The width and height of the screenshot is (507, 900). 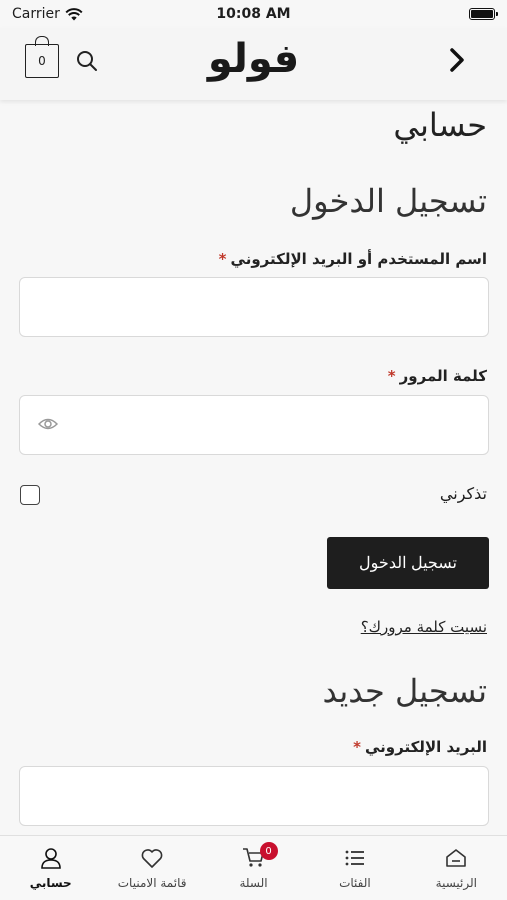 I want to click on tab-cart-label: السلة, so click(x=253, y=883).